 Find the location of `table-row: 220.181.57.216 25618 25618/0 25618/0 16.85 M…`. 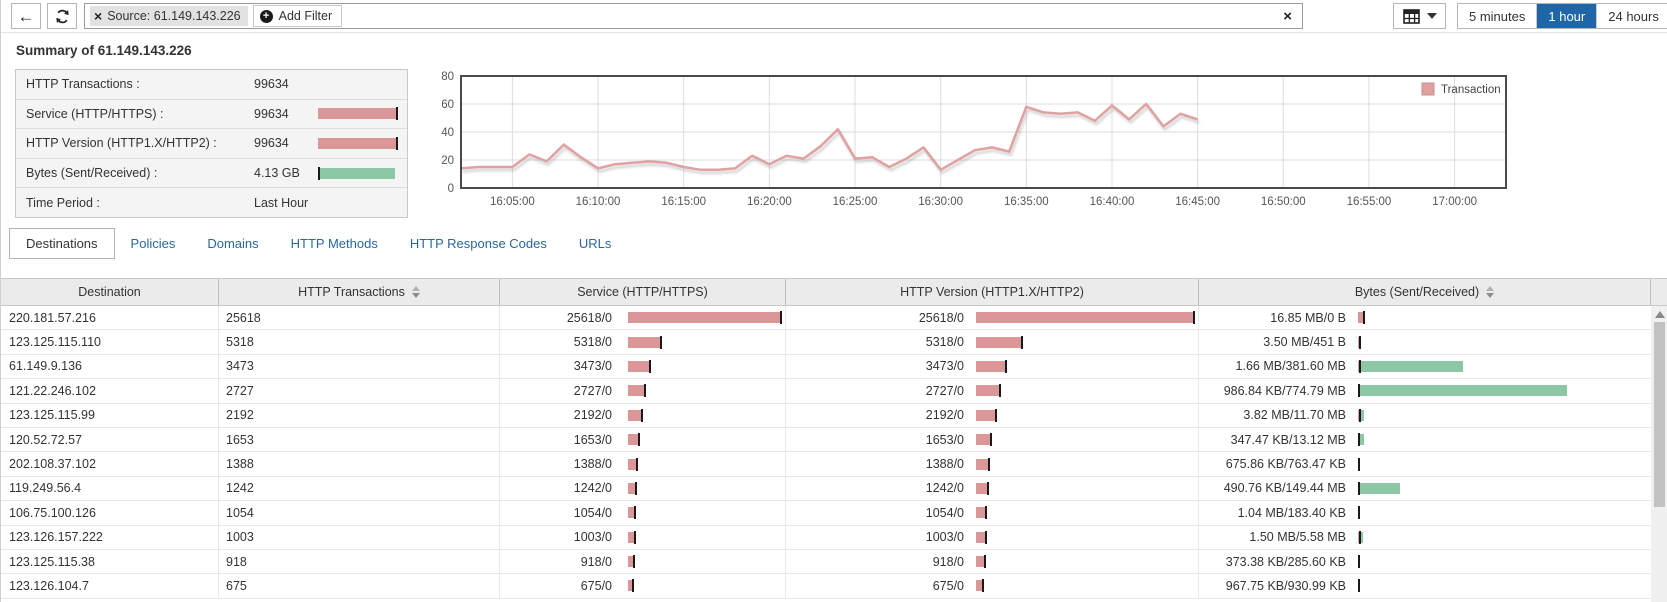

table-row: 220.181.57.216 25618 25618/0 25618/0 16.85 M… is located at coordinates (826, 318).